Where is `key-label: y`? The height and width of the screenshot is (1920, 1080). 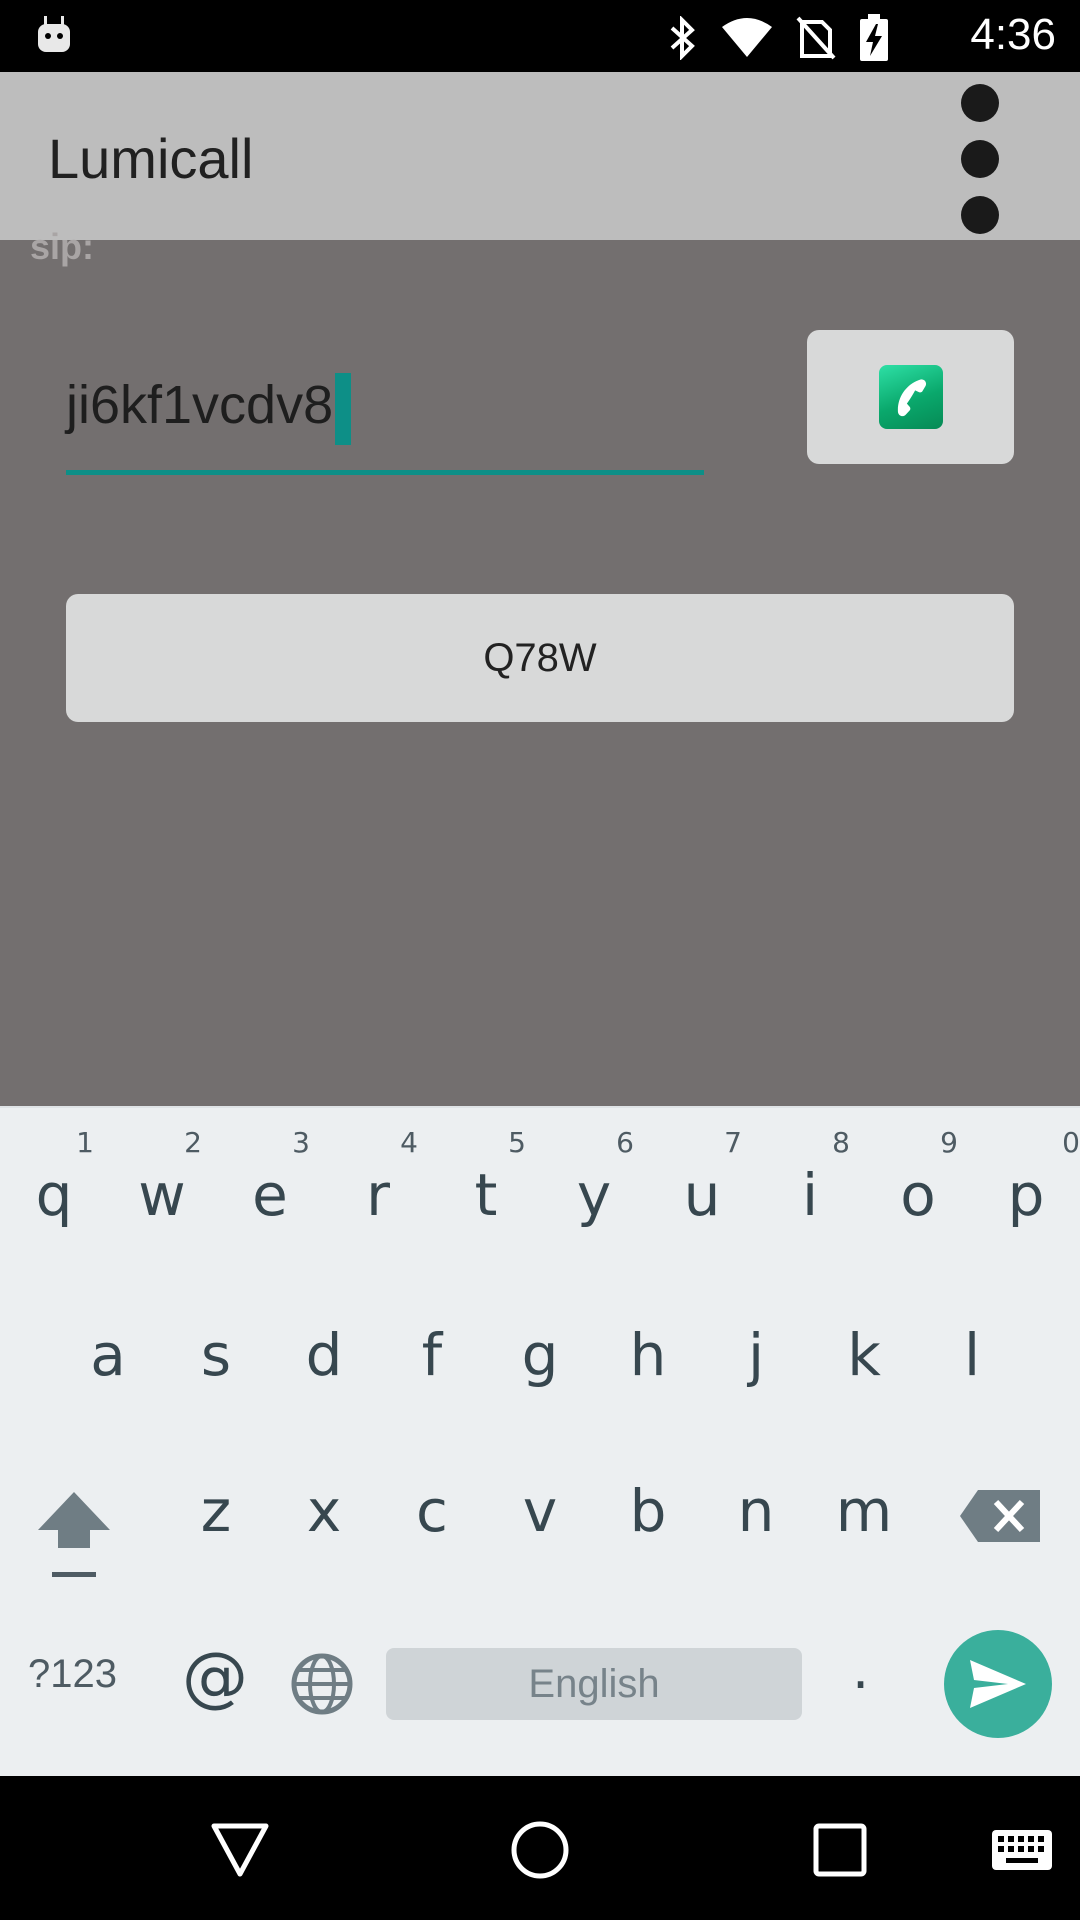 key-label: y is located at coordinates (594, 1195).